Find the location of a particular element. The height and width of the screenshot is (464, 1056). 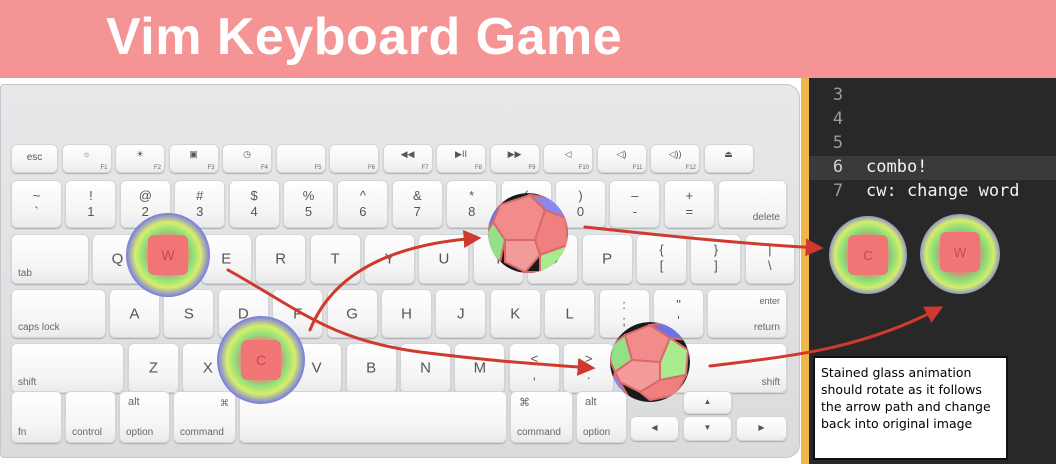

num-key-top: % is located at coordinates (308, 195).